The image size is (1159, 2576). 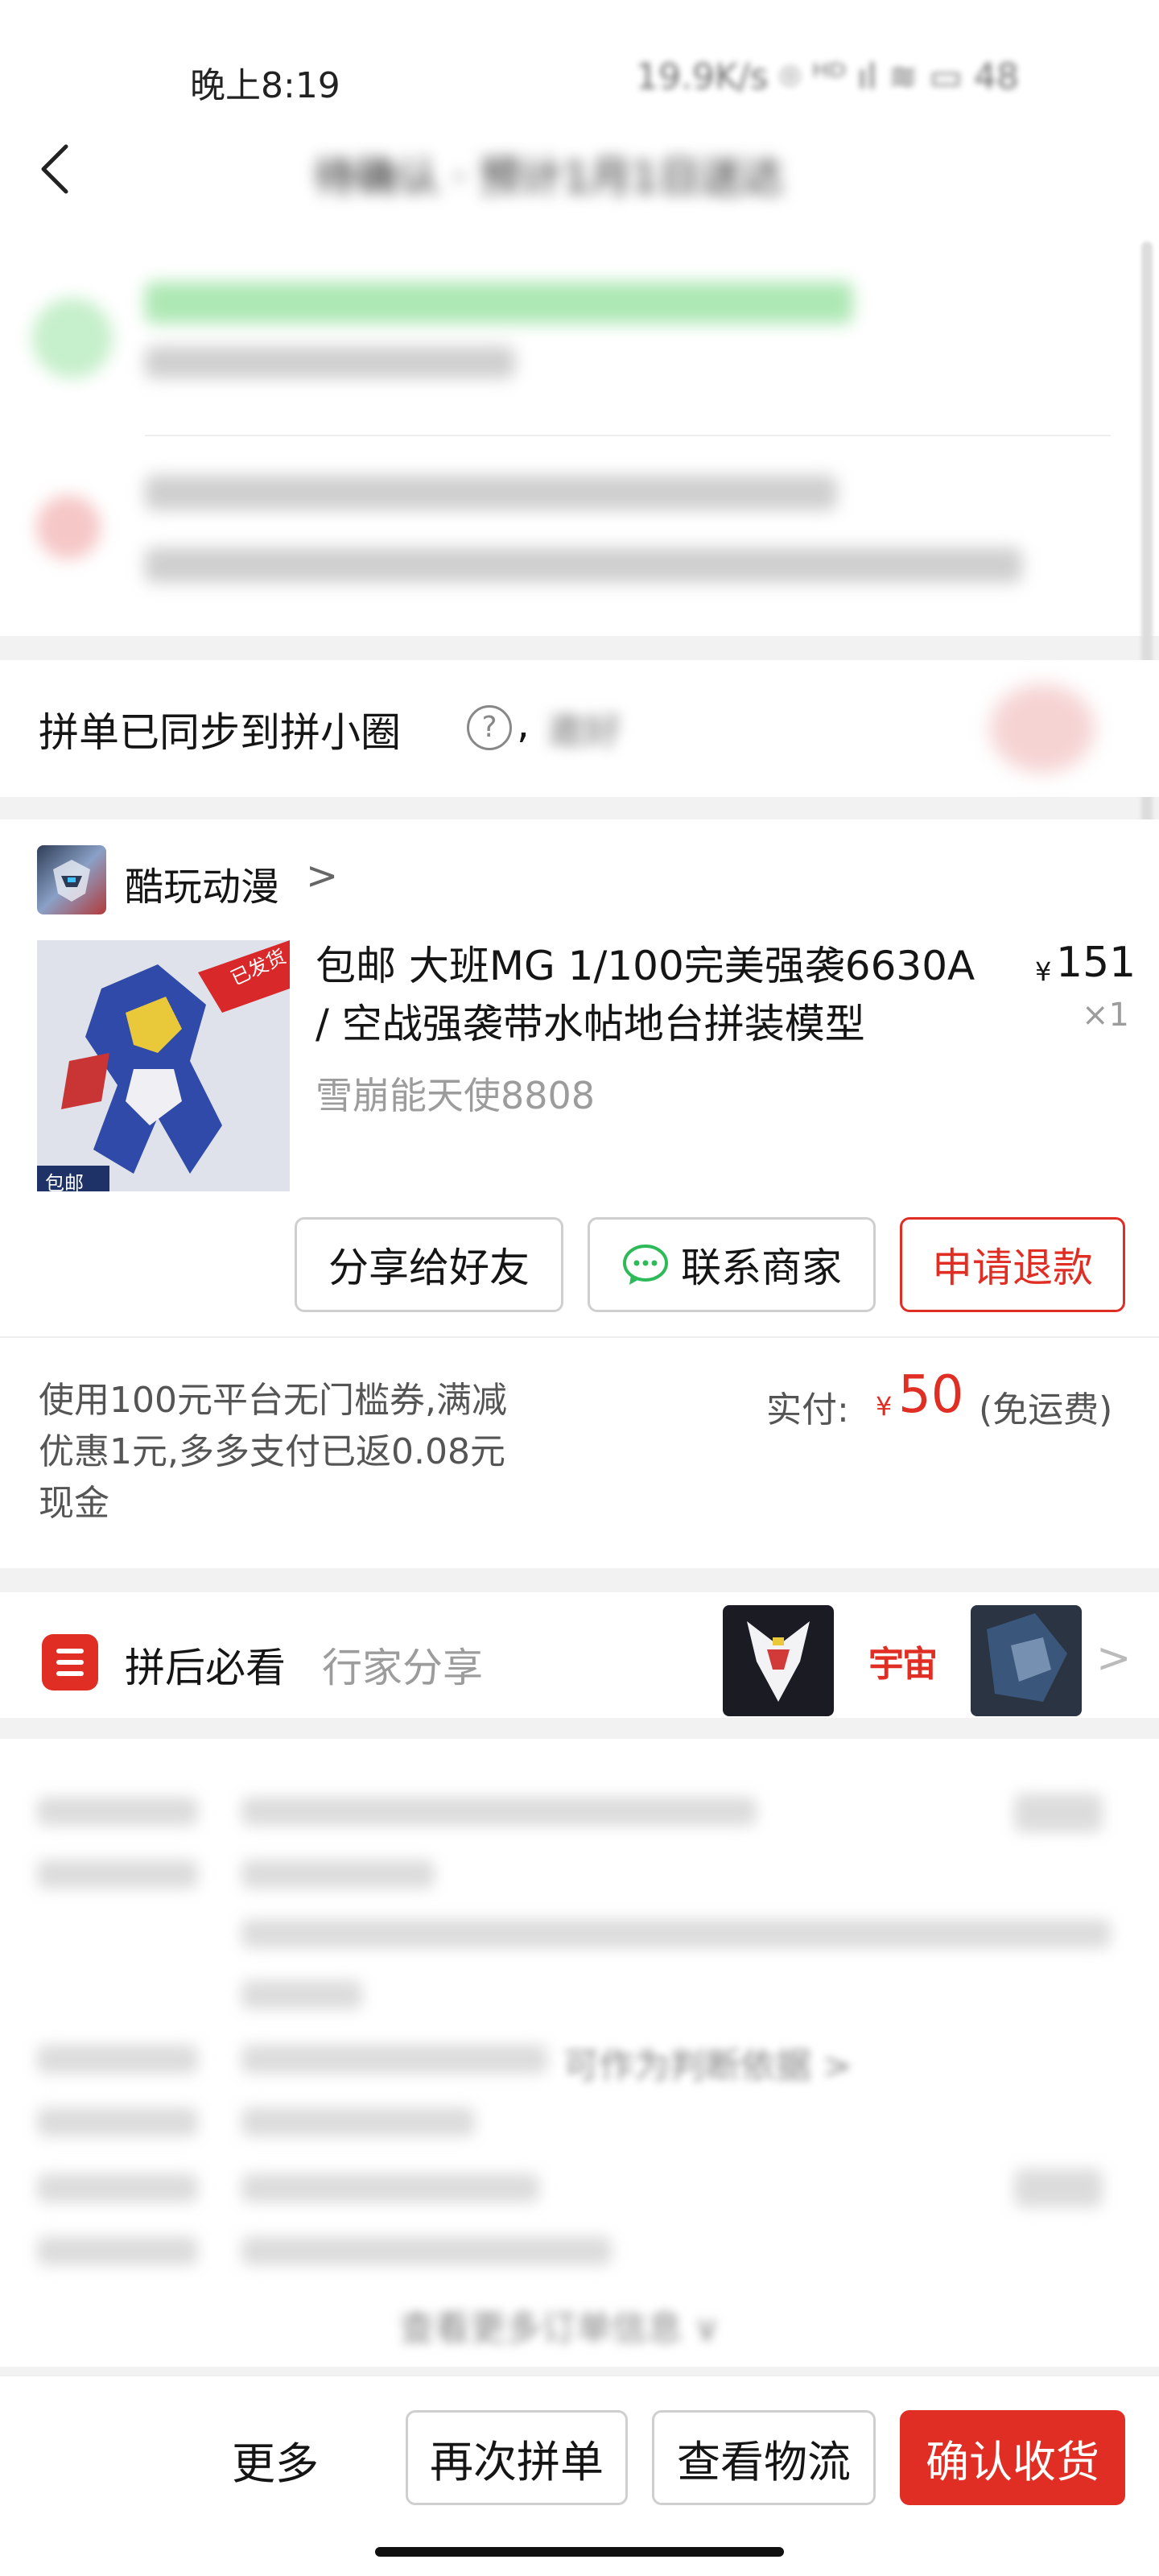 I want to click on back-arrow-icon, so click(x=56, y=169).